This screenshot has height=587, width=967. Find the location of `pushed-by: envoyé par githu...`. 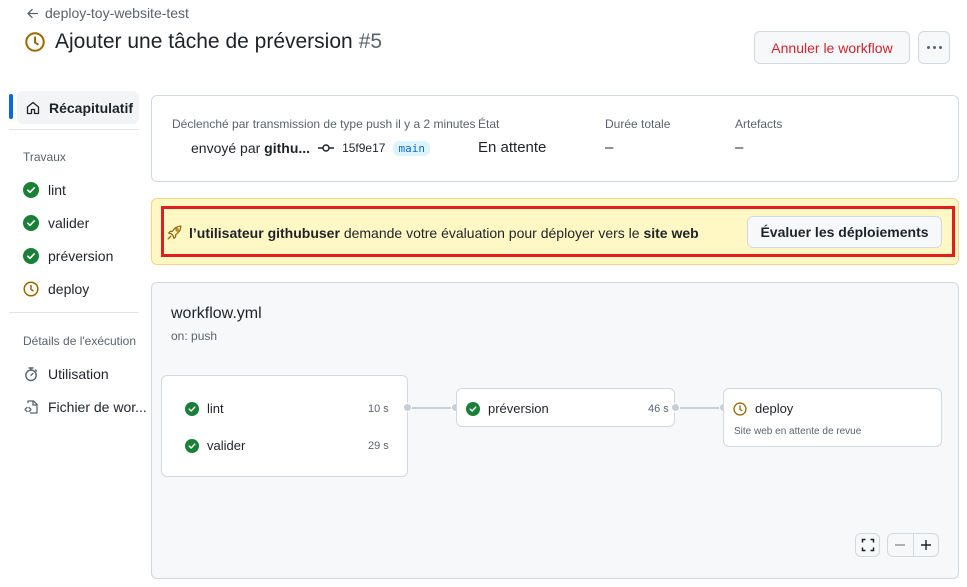

pushed-by: envoyé par githu... is located at coordinates (250, 148).